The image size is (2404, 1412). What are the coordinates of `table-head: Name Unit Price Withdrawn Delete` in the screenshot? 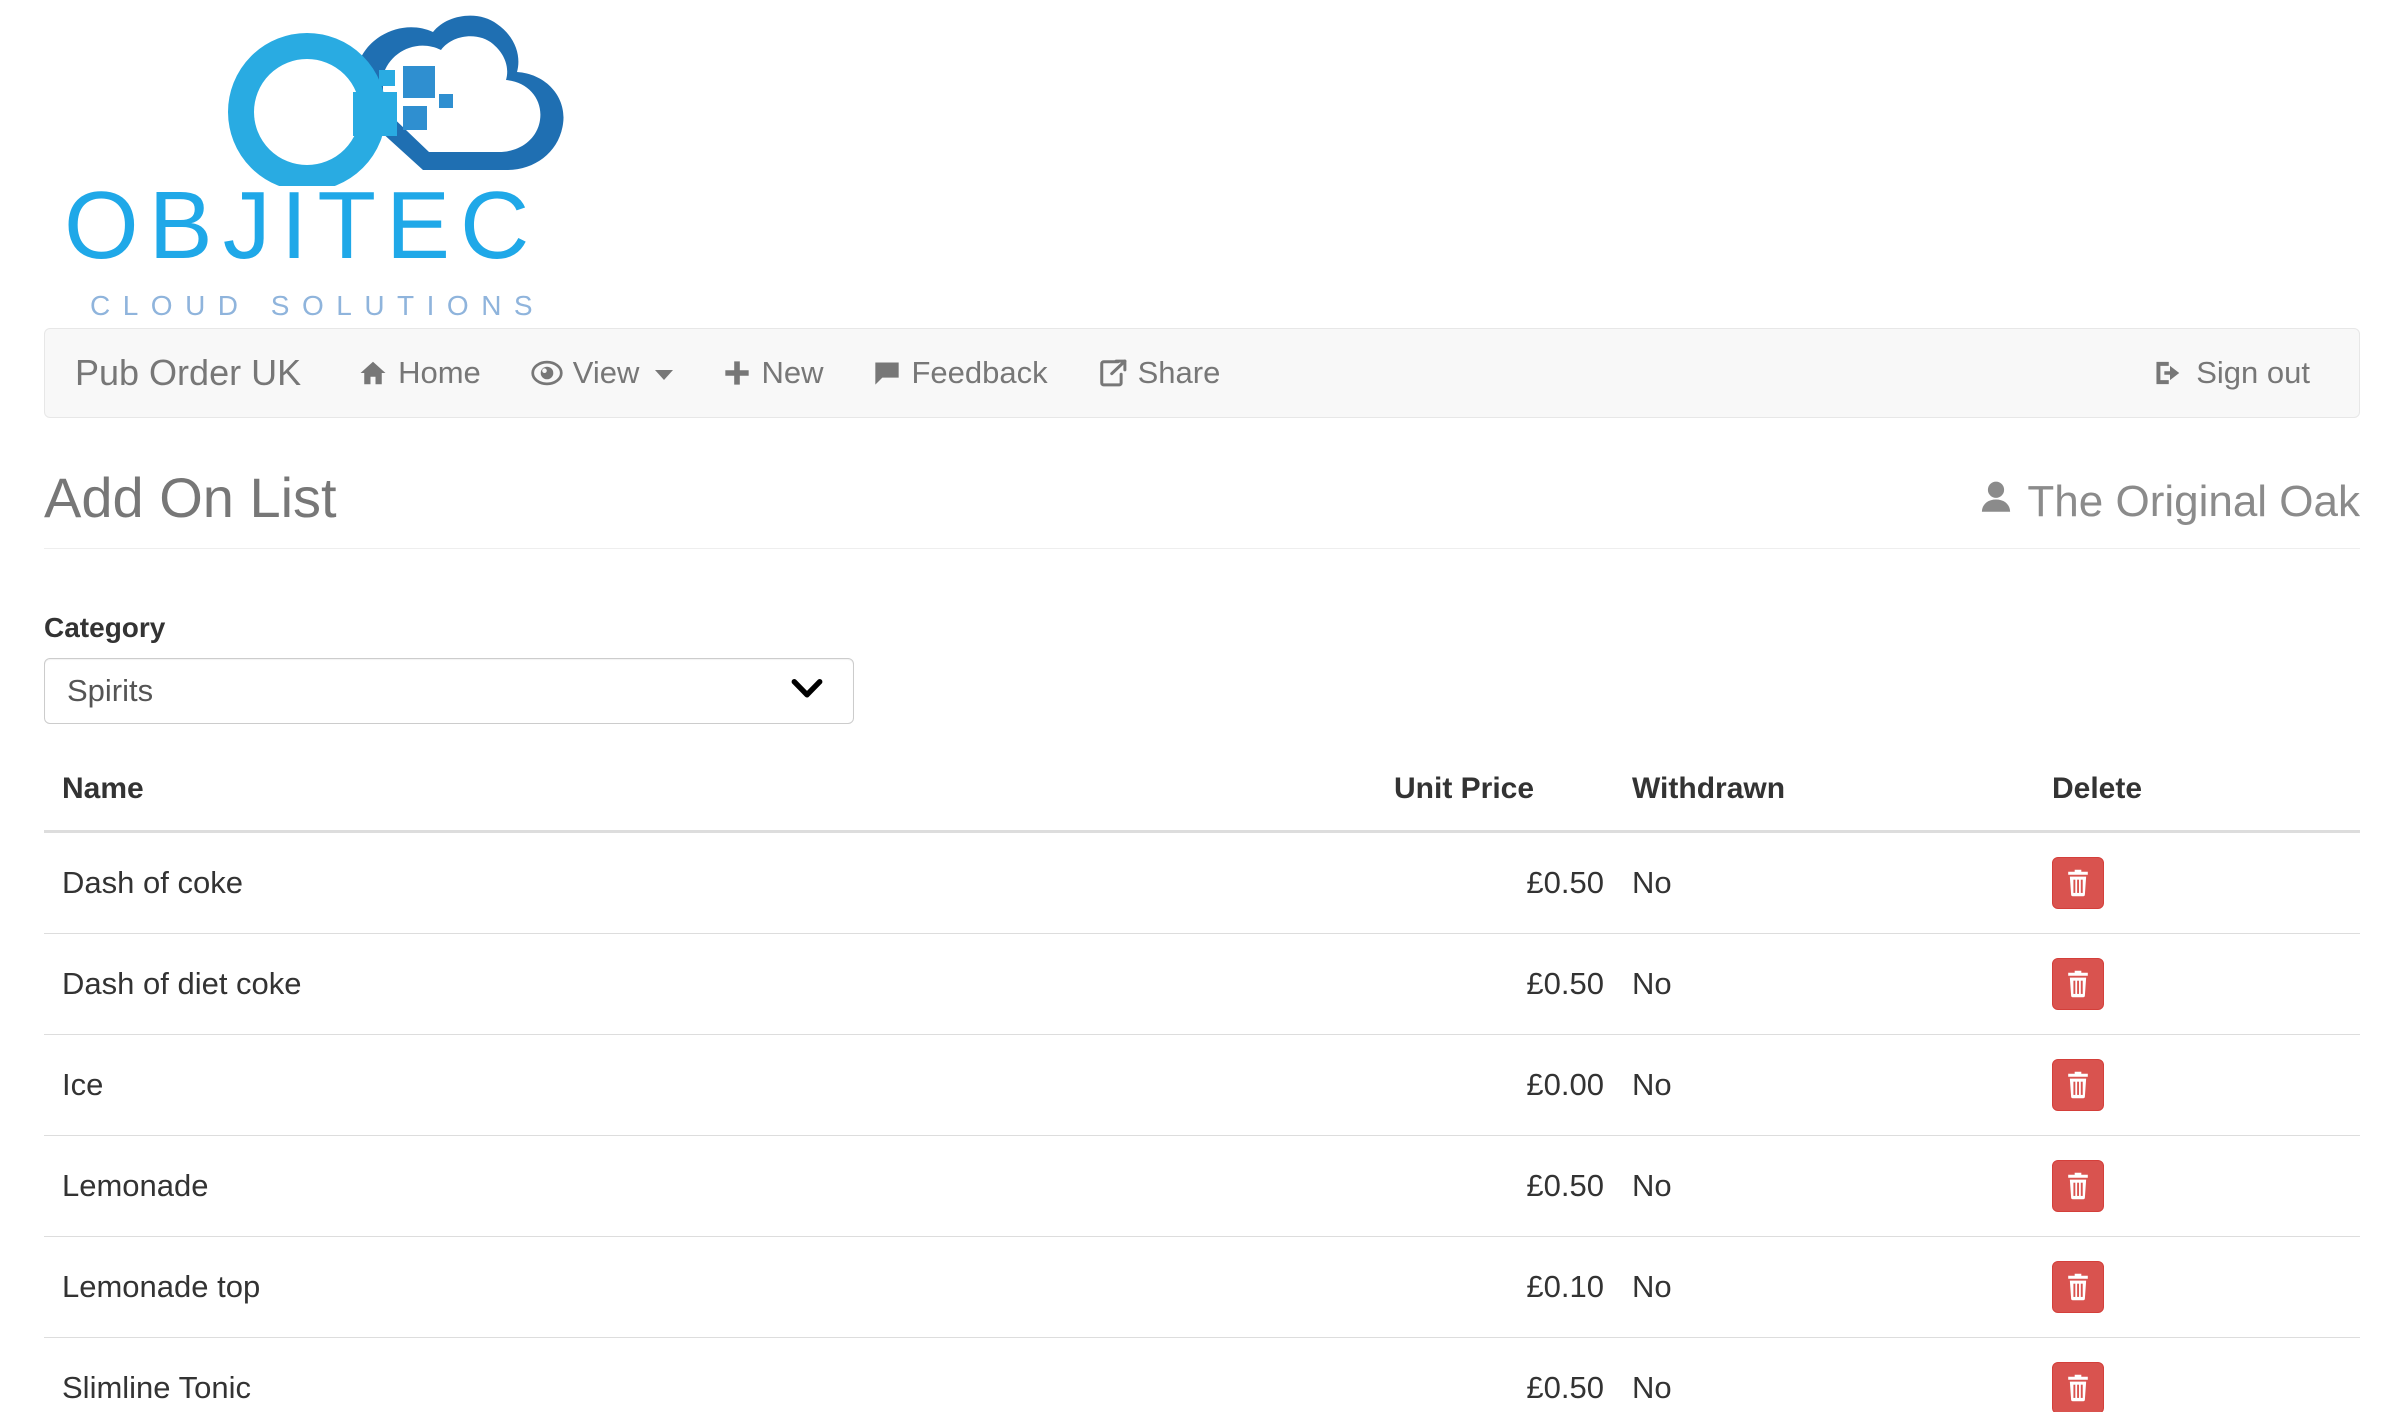 It's located at (1202, 796).